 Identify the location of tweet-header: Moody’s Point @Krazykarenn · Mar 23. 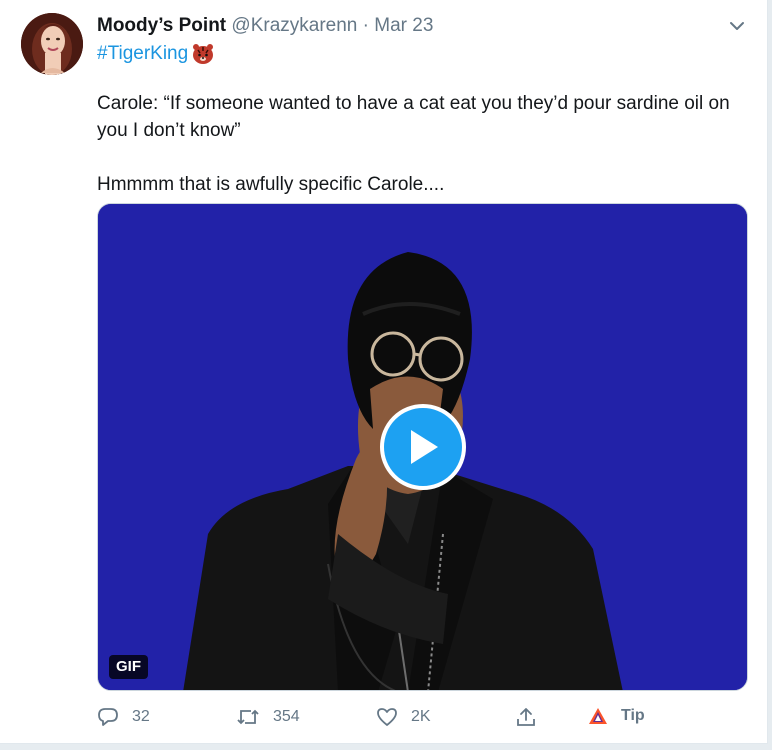
(265, 26).